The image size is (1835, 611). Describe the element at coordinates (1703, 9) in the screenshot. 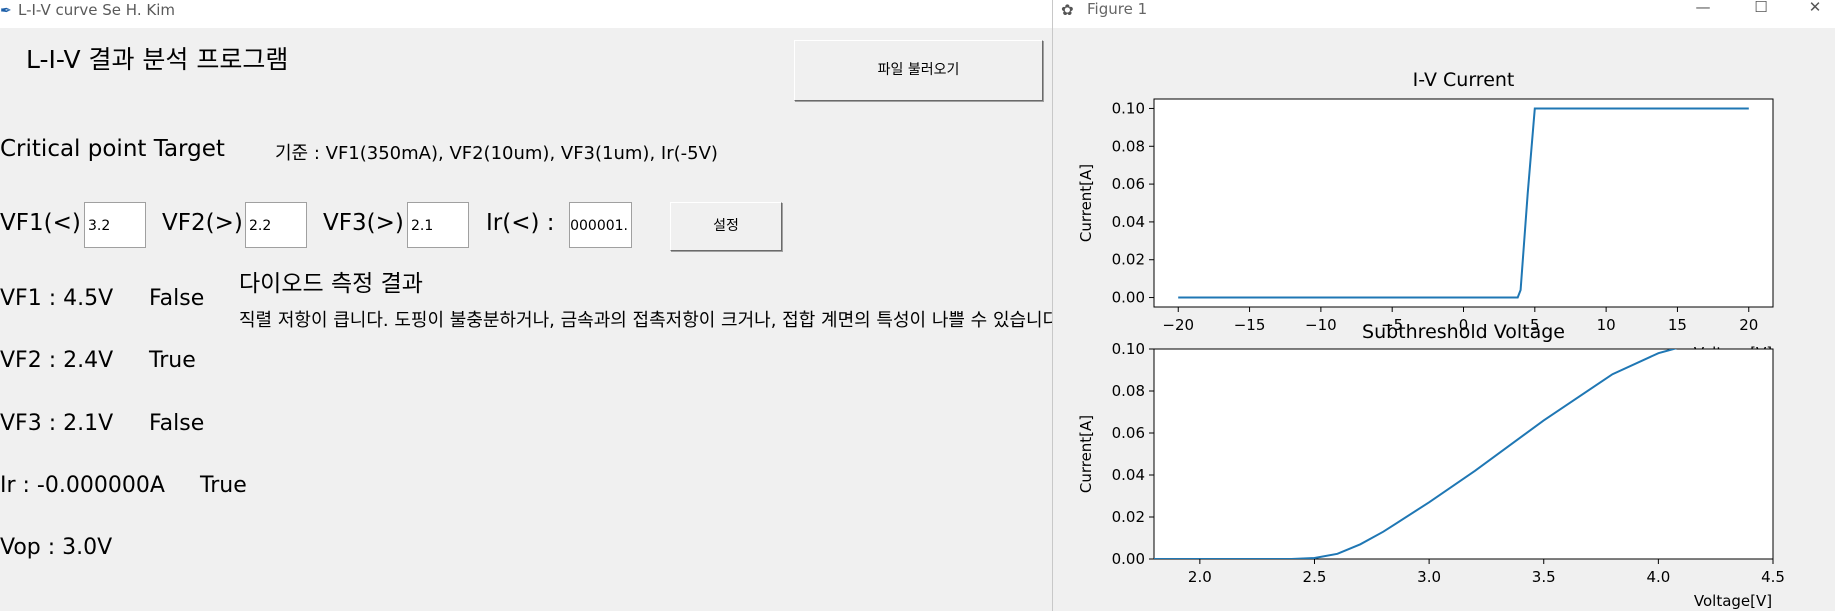

I see `minimize-button: —` at that location.